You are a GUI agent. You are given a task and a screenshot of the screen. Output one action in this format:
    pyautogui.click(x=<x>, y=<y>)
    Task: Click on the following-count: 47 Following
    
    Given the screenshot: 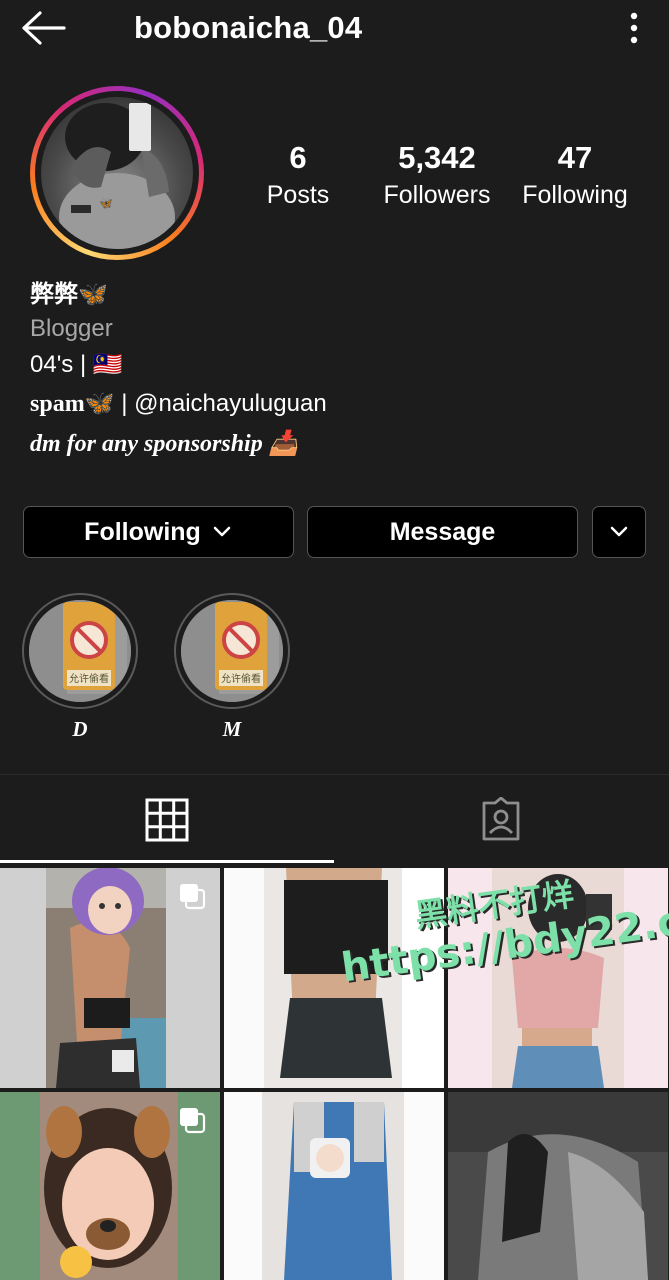 What is the action you would take?
    pyautogui.click(x=575, y=175)
    